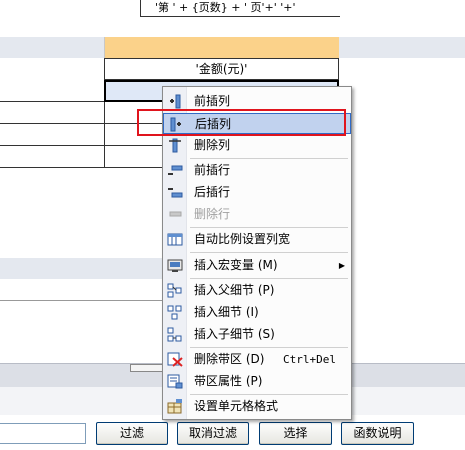 This screenshot has height=450, width=465. What do you see at coordinates (257, 145) in the screenshot?
I see `menu-item-delete-column: 删除列` at bounding box center [257, 145].